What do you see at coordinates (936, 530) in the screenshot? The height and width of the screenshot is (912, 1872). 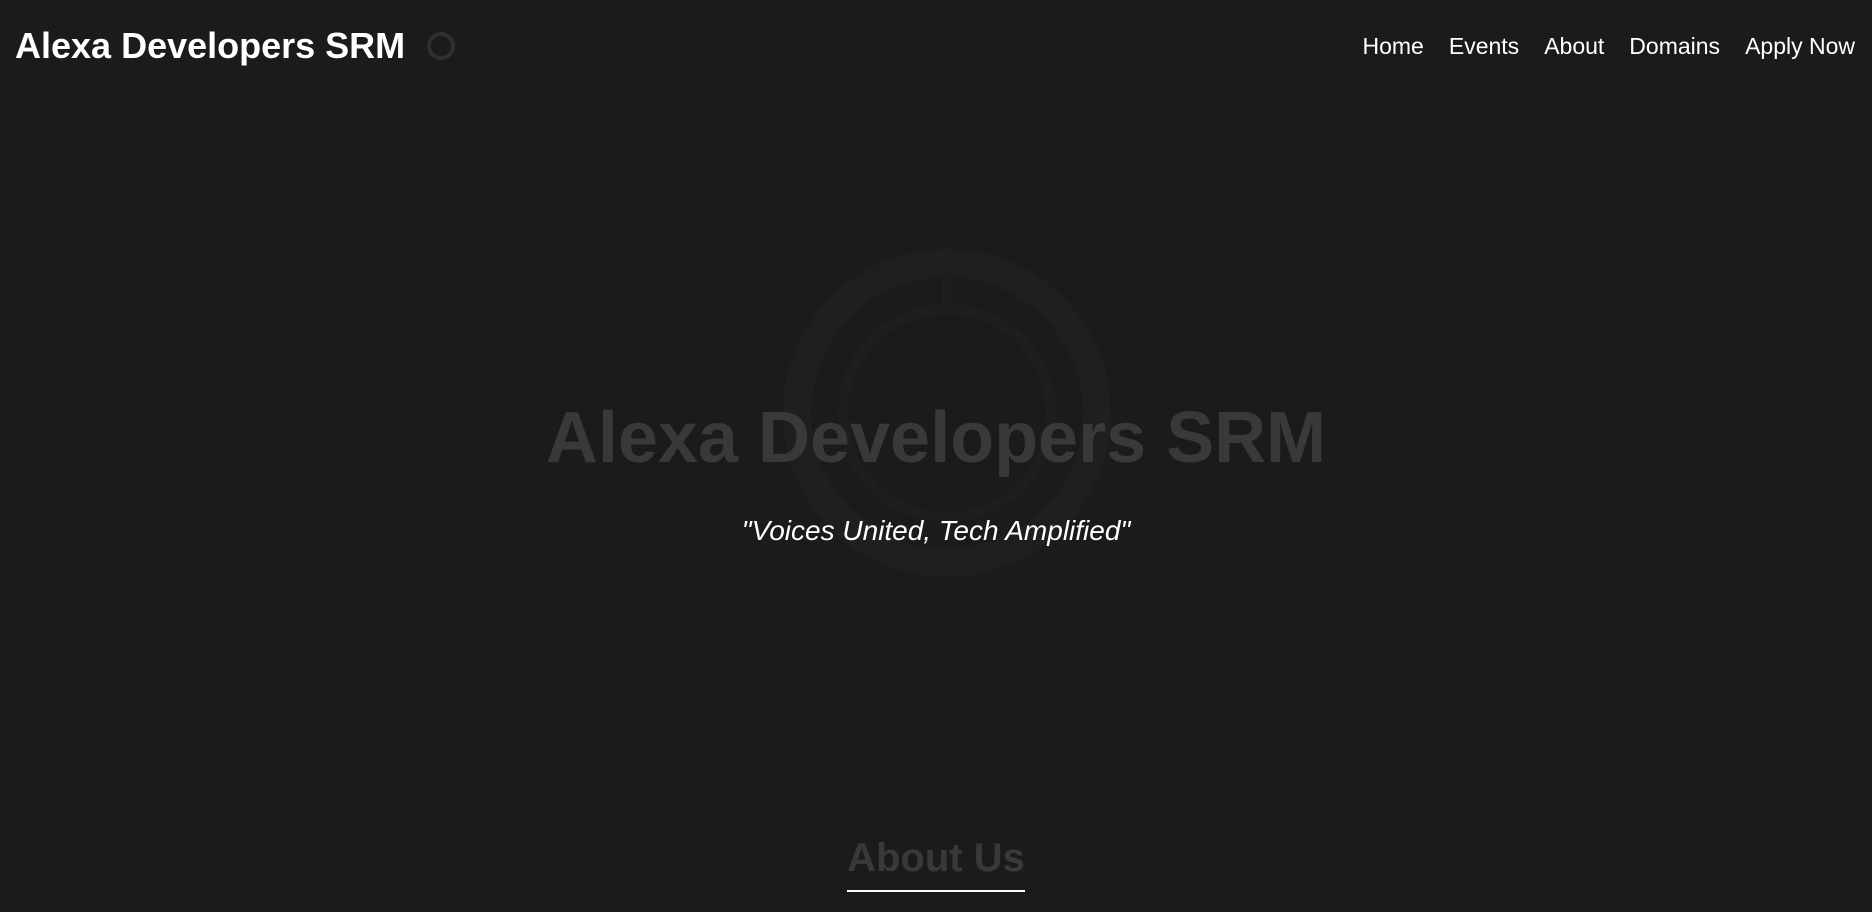 I see `hero-tagline: "Voices United, Tech Amplified"` at bounding box center [936, 530].